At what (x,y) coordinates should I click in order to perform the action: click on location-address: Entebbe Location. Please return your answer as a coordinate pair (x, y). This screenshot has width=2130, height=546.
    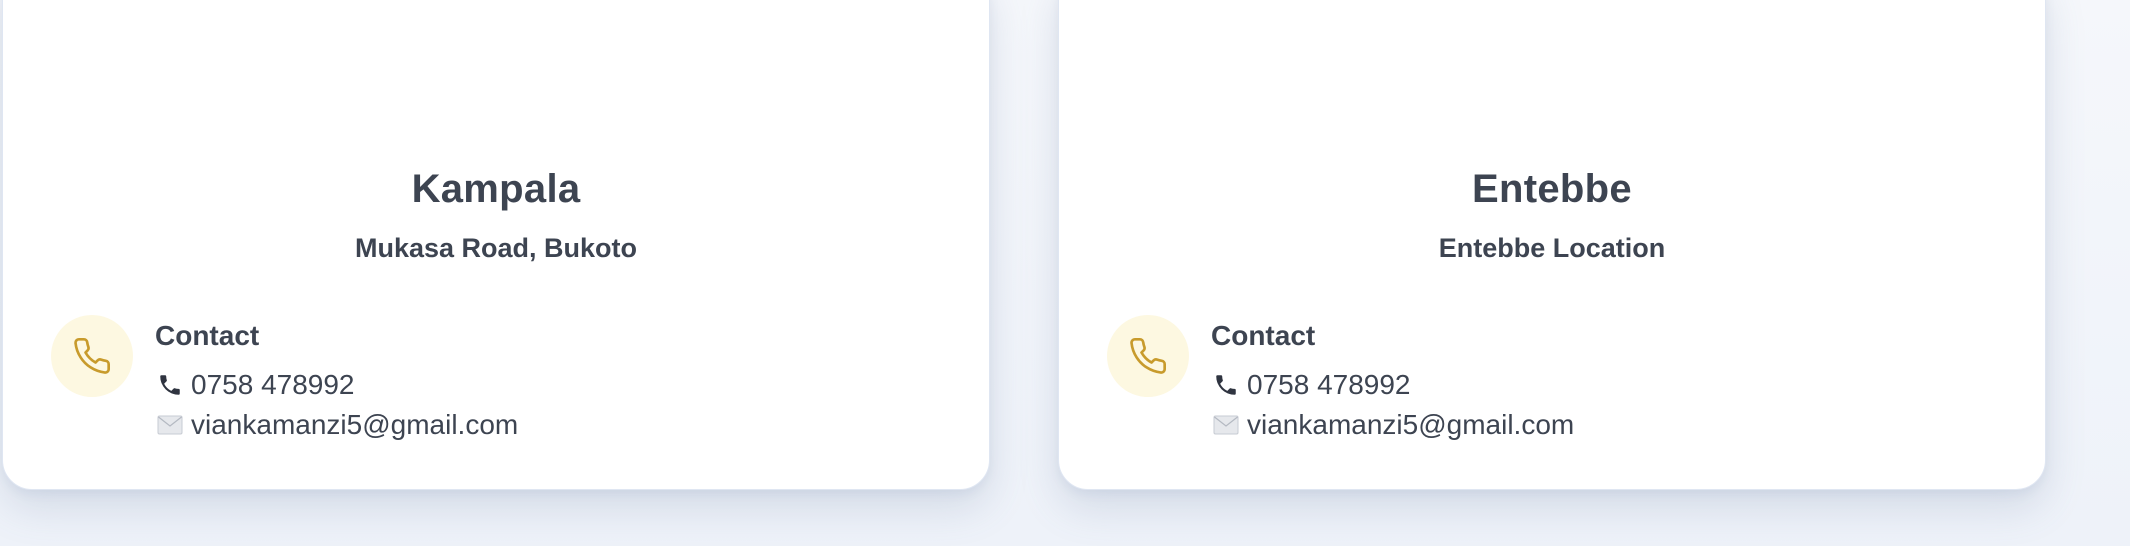
    Looking at the image, I should click on (1552, 248).